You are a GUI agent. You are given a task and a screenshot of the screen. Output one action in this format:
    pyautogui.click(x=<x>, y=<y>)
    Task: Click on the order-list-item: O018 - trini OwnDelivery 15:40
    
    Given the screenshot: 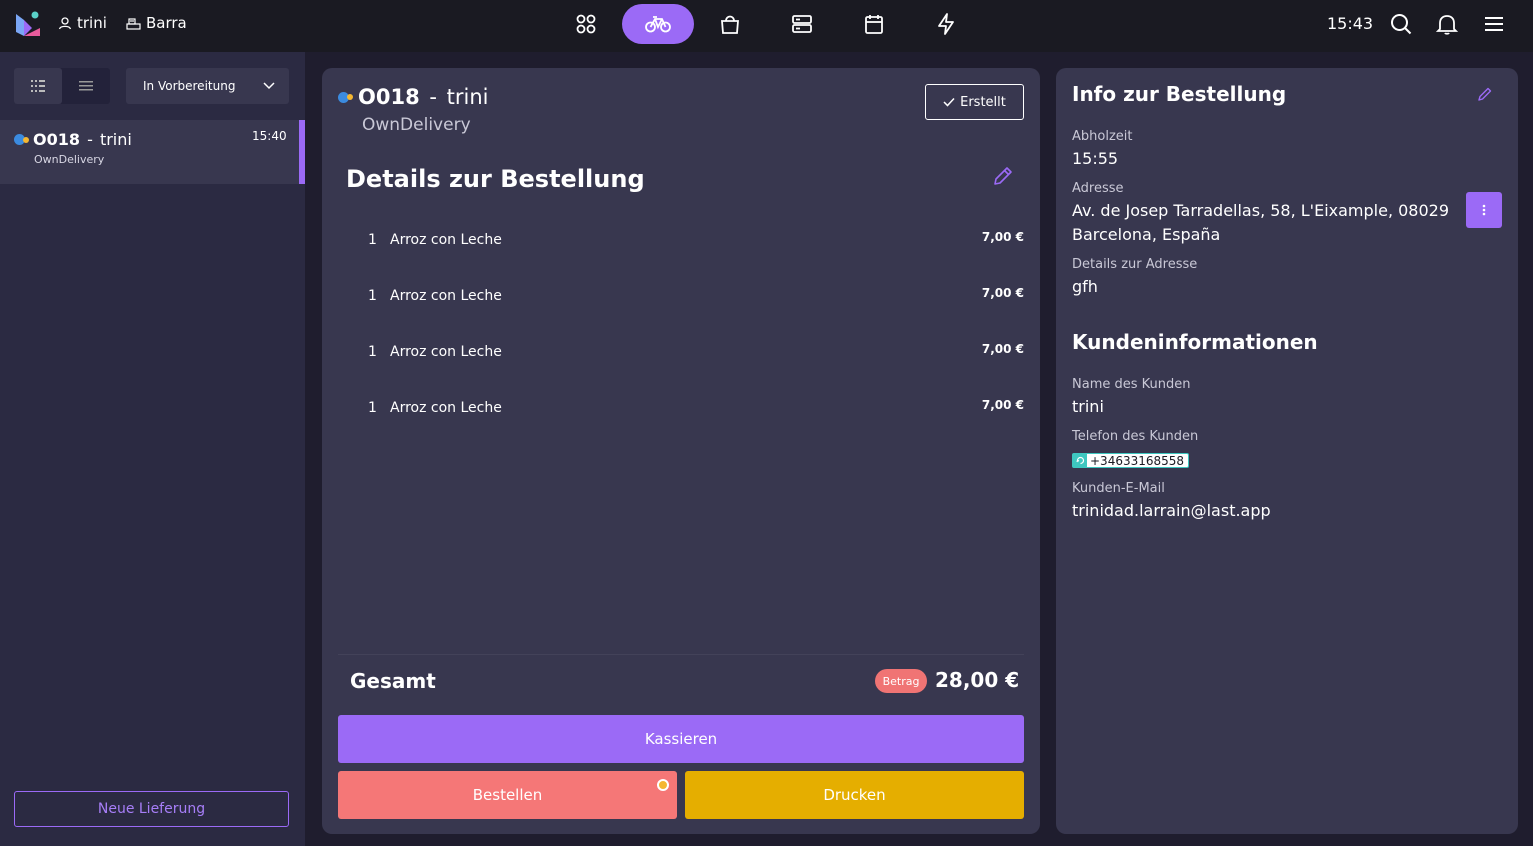 What is the action you would take?
    pyautogui.click(x=152, y=152)
    